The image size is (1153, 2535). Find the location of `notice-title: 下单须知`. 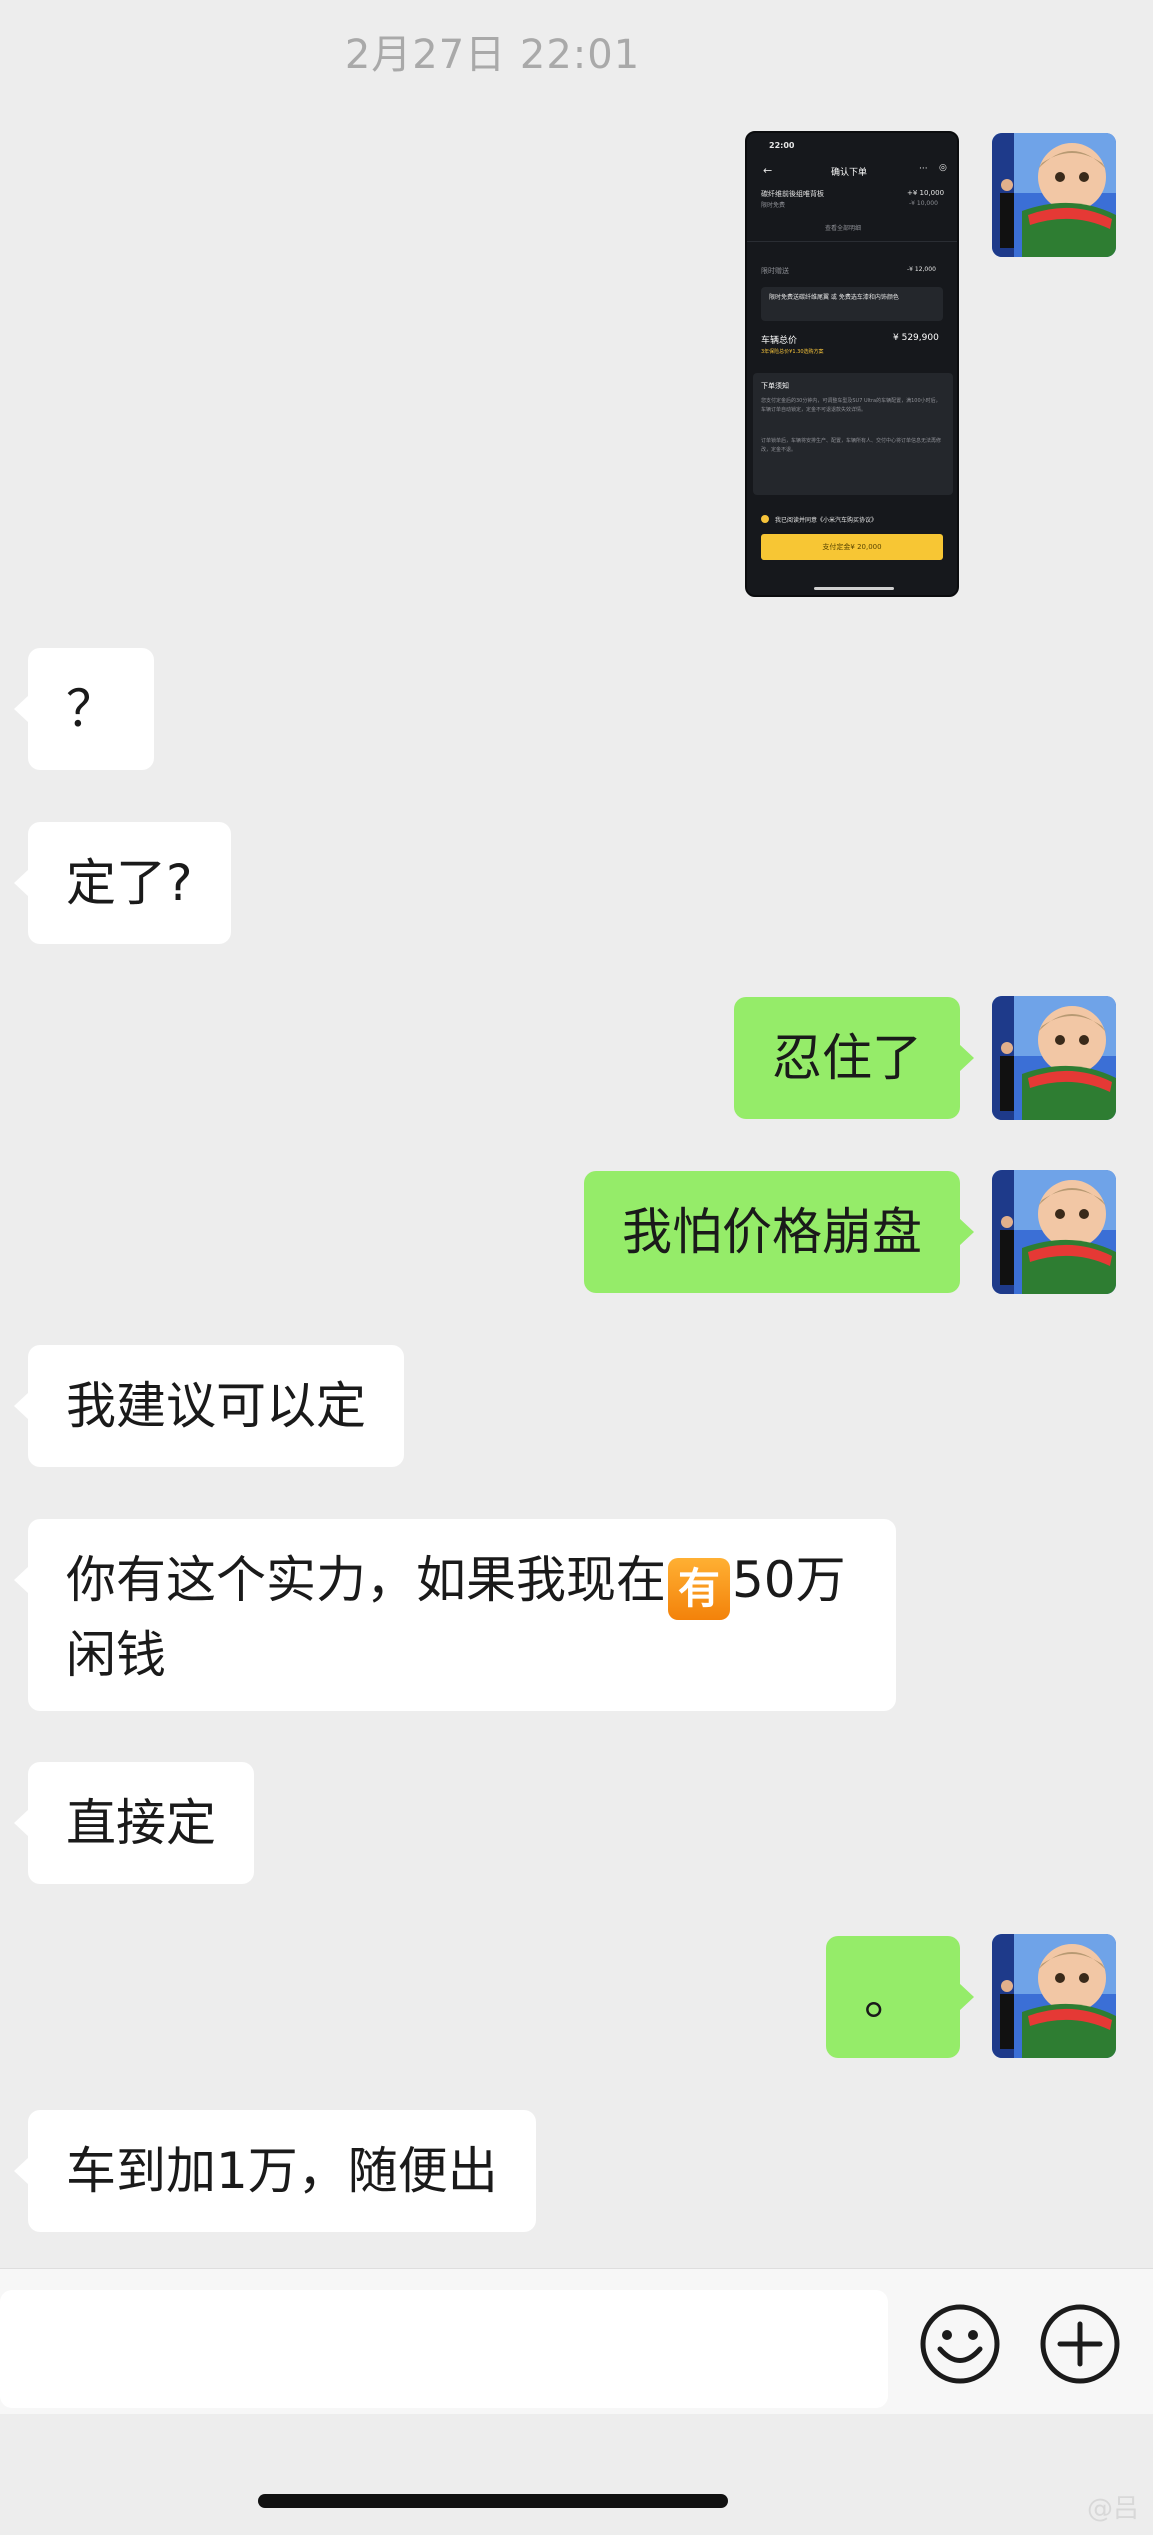

notice-title: 下单须知 is located at coordinates (775, 386).